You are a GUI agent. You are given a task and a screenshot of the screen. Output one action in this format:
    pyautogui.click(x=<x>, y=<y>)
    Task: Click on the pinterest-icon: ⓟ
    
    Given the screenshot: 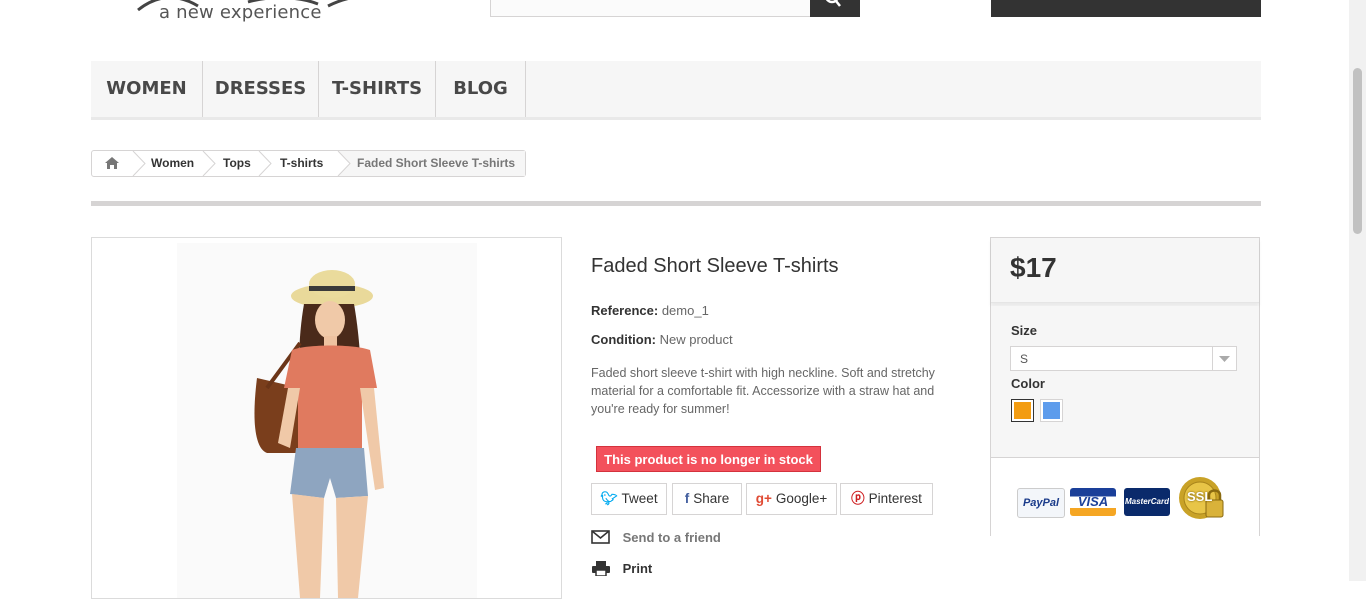 What is the action you would take?
    pyautogui.click(x=858, y=498)
    